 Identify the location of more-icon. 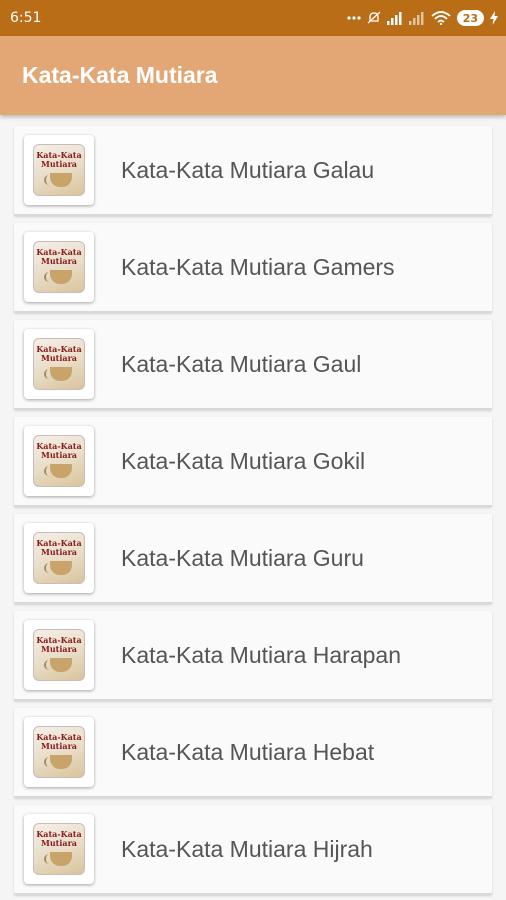
(354, 18).